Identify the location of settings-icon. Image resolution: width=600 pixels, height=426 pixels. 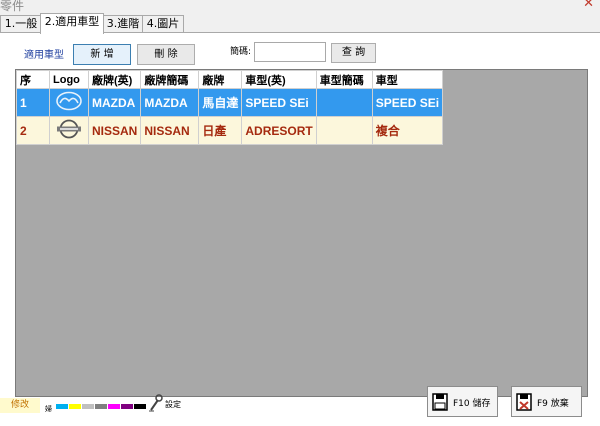
(156, 404).